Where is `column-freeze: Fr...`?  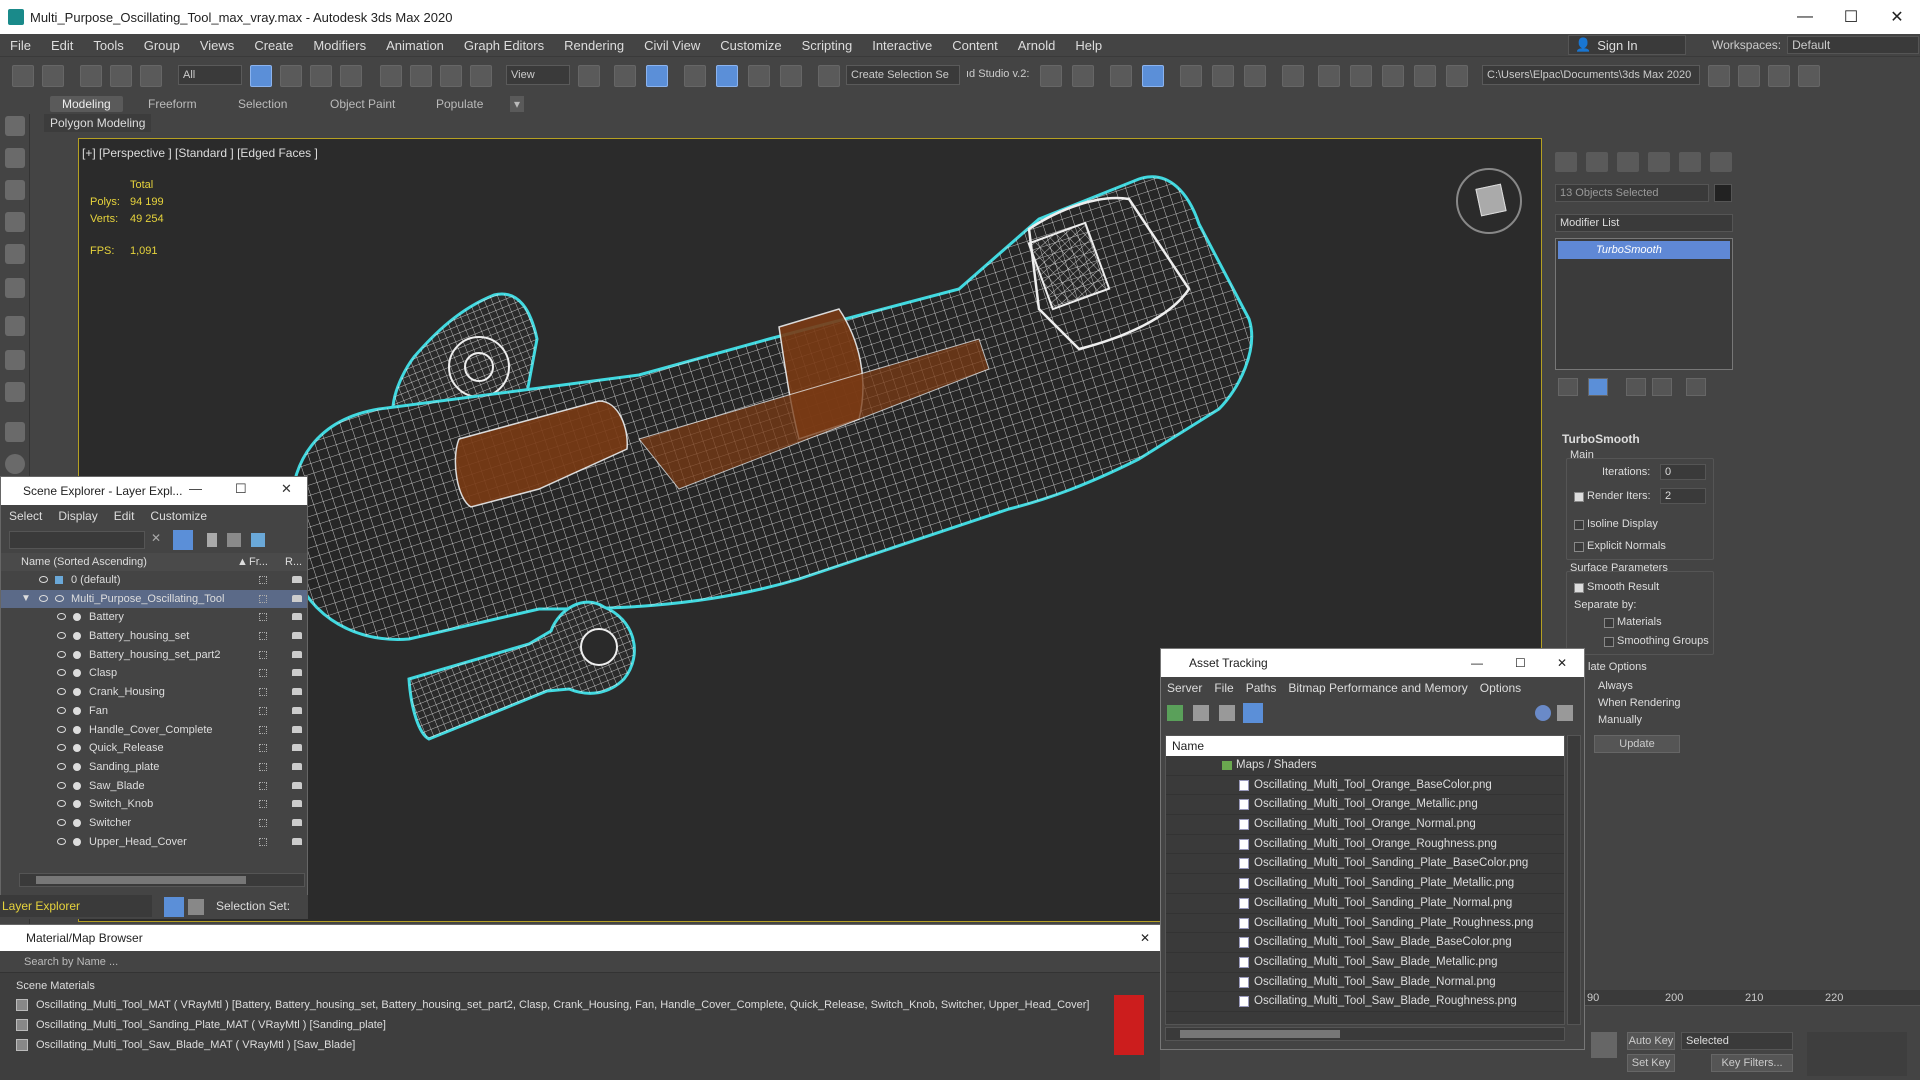 column-freeze: Fr... is located at coordinates (258, 562).